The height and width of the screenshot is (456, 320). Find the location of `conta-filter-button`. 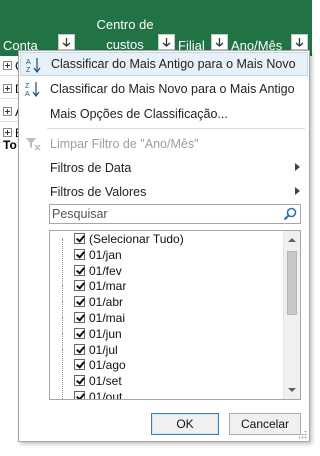

conta-filter-button is located at coordinates (66, 42).